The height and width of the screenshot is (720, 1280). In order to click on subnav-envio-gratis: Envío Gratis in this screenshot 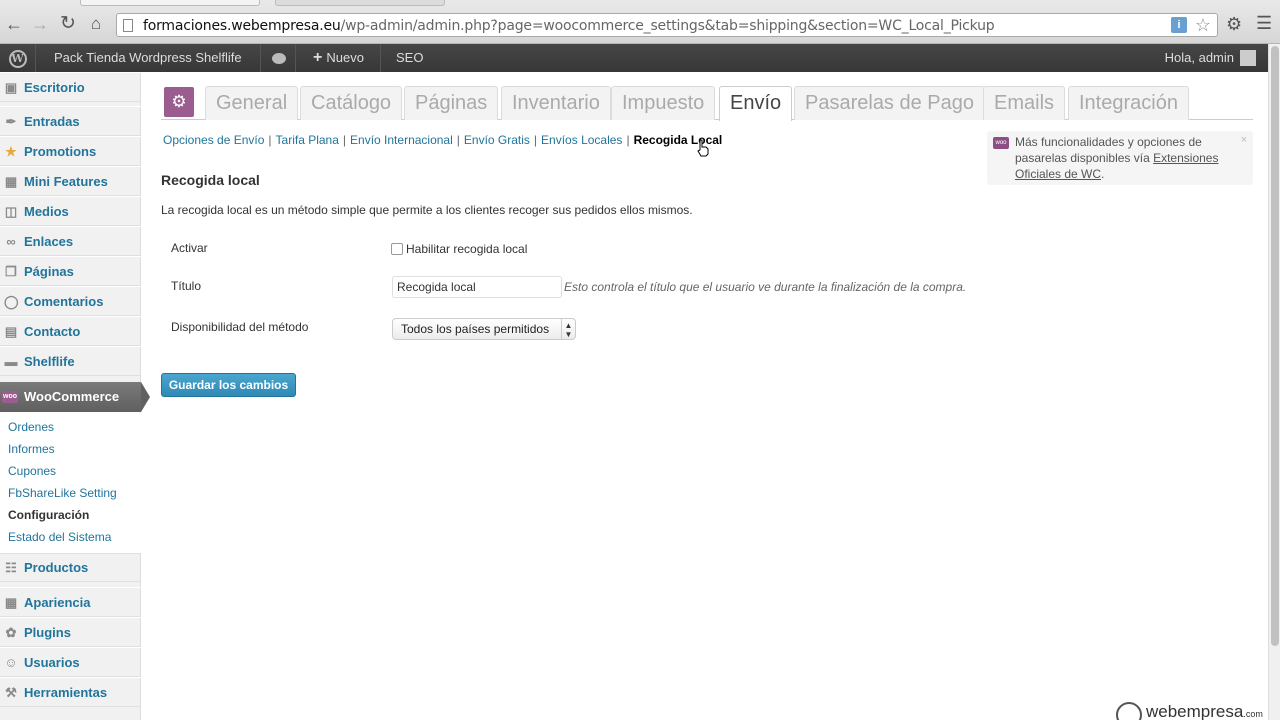, I will do `click(497, 140)`.